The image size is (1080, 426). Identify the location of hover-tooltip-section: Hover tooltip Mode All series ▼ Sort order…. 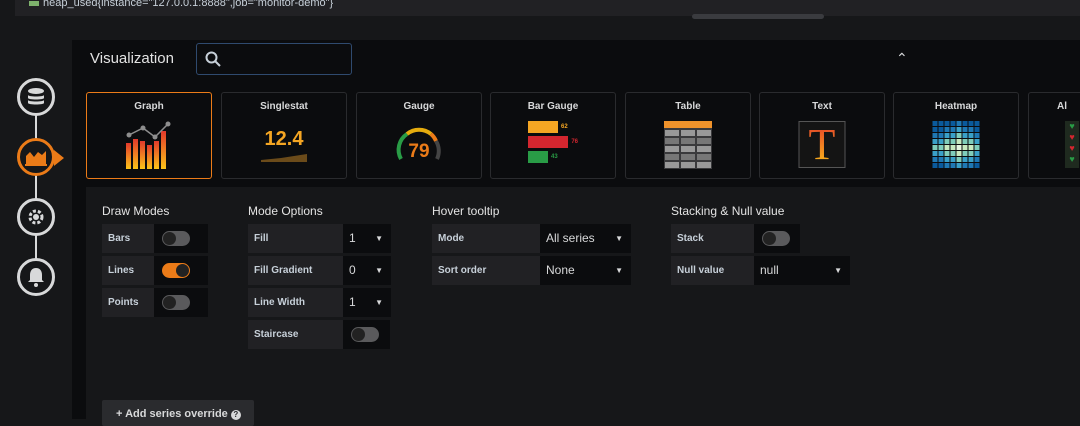
(531, 246).